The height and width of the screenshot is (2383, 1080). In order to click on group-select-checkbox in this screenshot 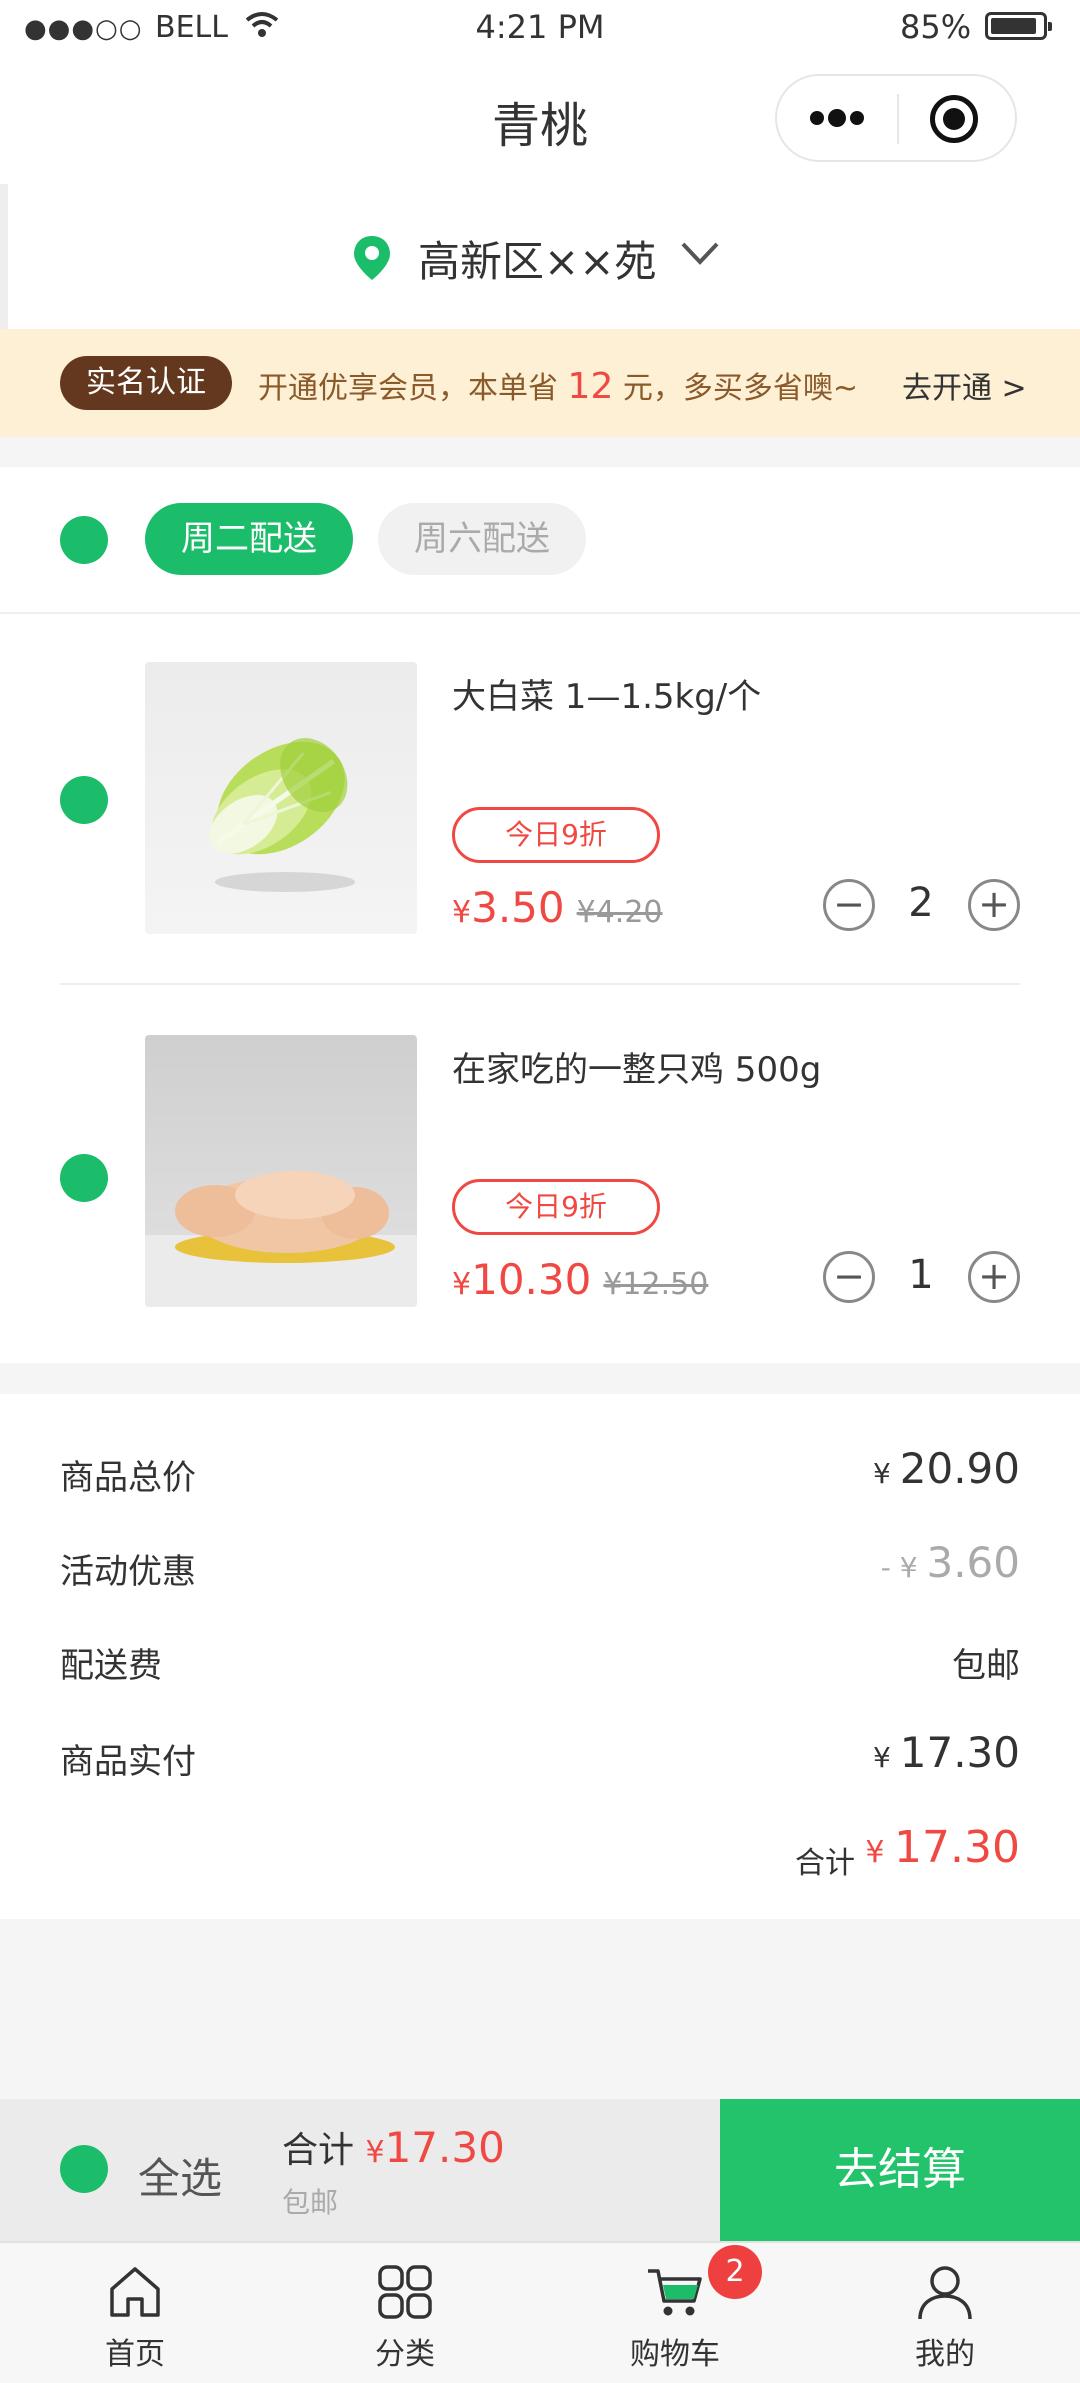, I will do `click(84, 540)`.